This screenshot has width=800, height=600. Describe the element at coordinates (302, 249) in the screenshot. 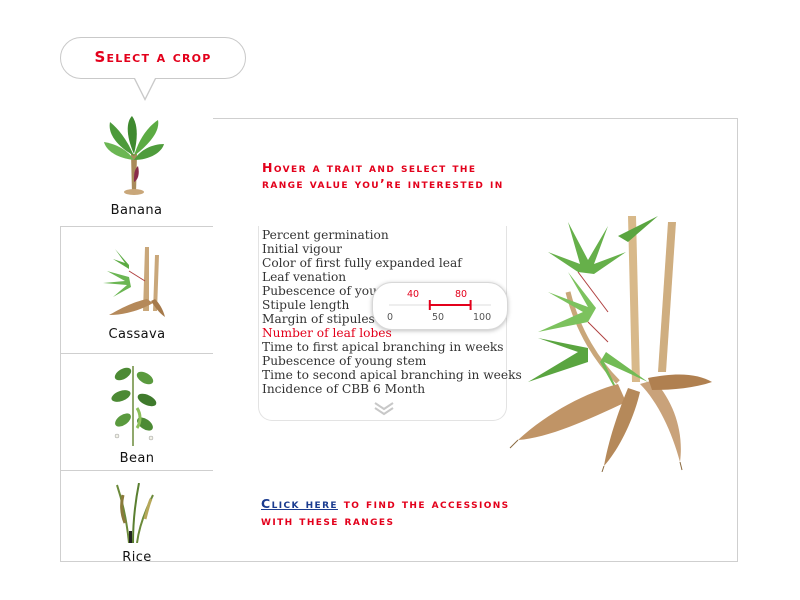

I see `trait-item: Initial vigour` at that location.